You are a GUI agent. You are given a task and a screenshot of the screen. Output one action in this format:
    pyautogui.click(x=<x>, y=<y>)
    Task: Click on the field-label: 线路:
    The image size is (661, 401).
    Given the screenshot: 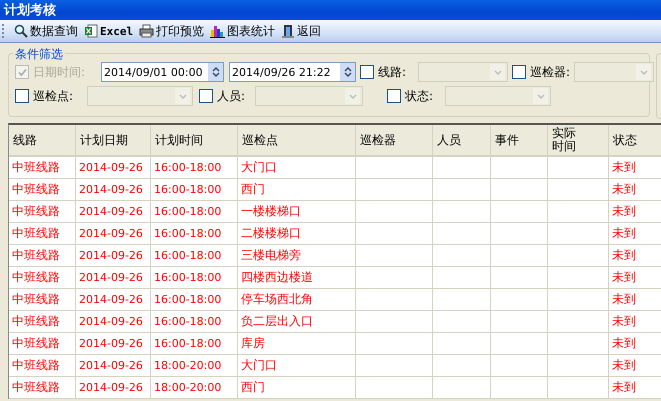 What is the action you would take?
    pyautogui.click(x=393, y=72)
    